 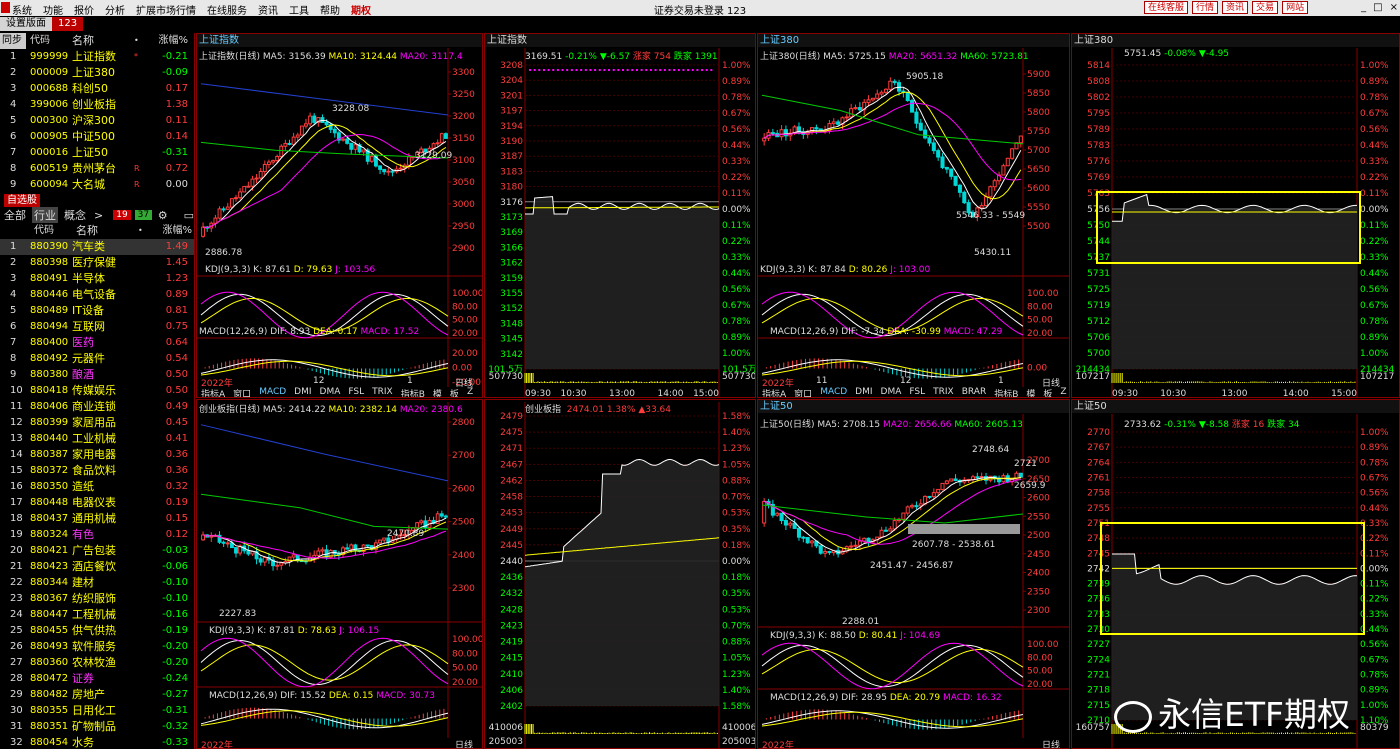 What do you see at coordinates (97, 503) in the screenshot?
I see `list-row: 17 880448 电器仪表 0.19` at bounding box center [97, 503].